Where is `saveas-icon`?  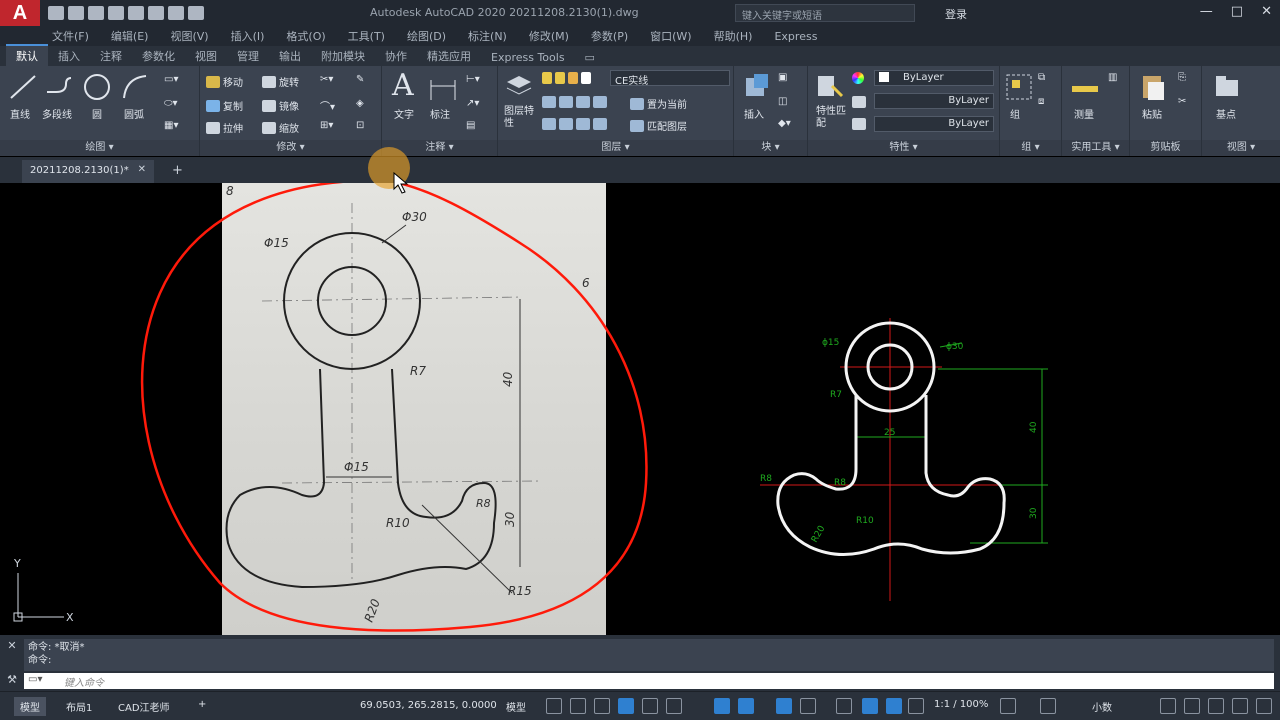 saveas-icon is located at coordinates (116, 13).